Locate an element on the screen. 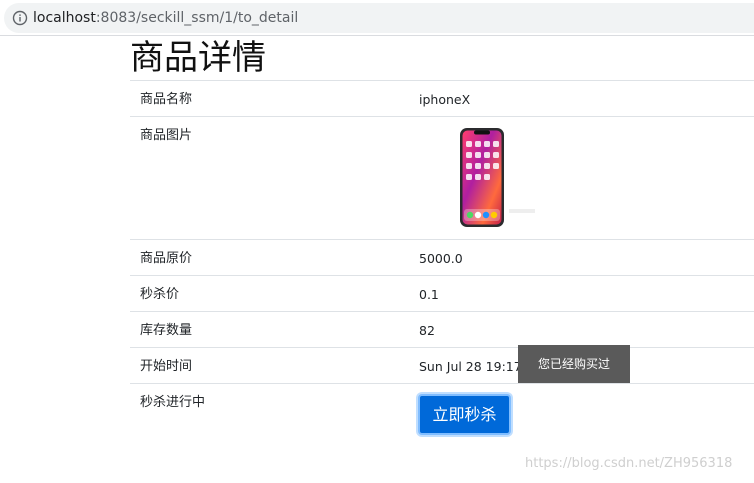 The image size is (754, 483). seckill-now-button: 立即秒杀 is located at coordinates (464, 414).